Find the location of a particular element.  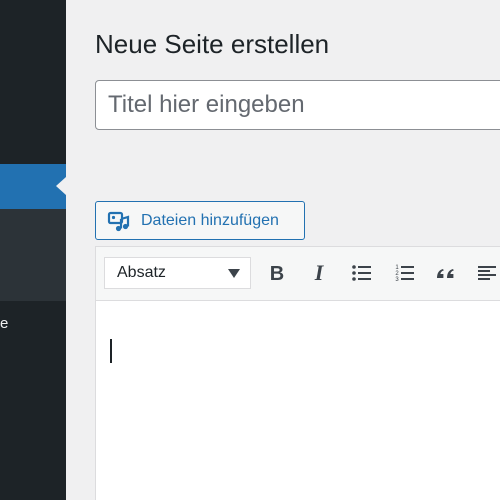

blockquote-button is located at coordinates (446, 273).